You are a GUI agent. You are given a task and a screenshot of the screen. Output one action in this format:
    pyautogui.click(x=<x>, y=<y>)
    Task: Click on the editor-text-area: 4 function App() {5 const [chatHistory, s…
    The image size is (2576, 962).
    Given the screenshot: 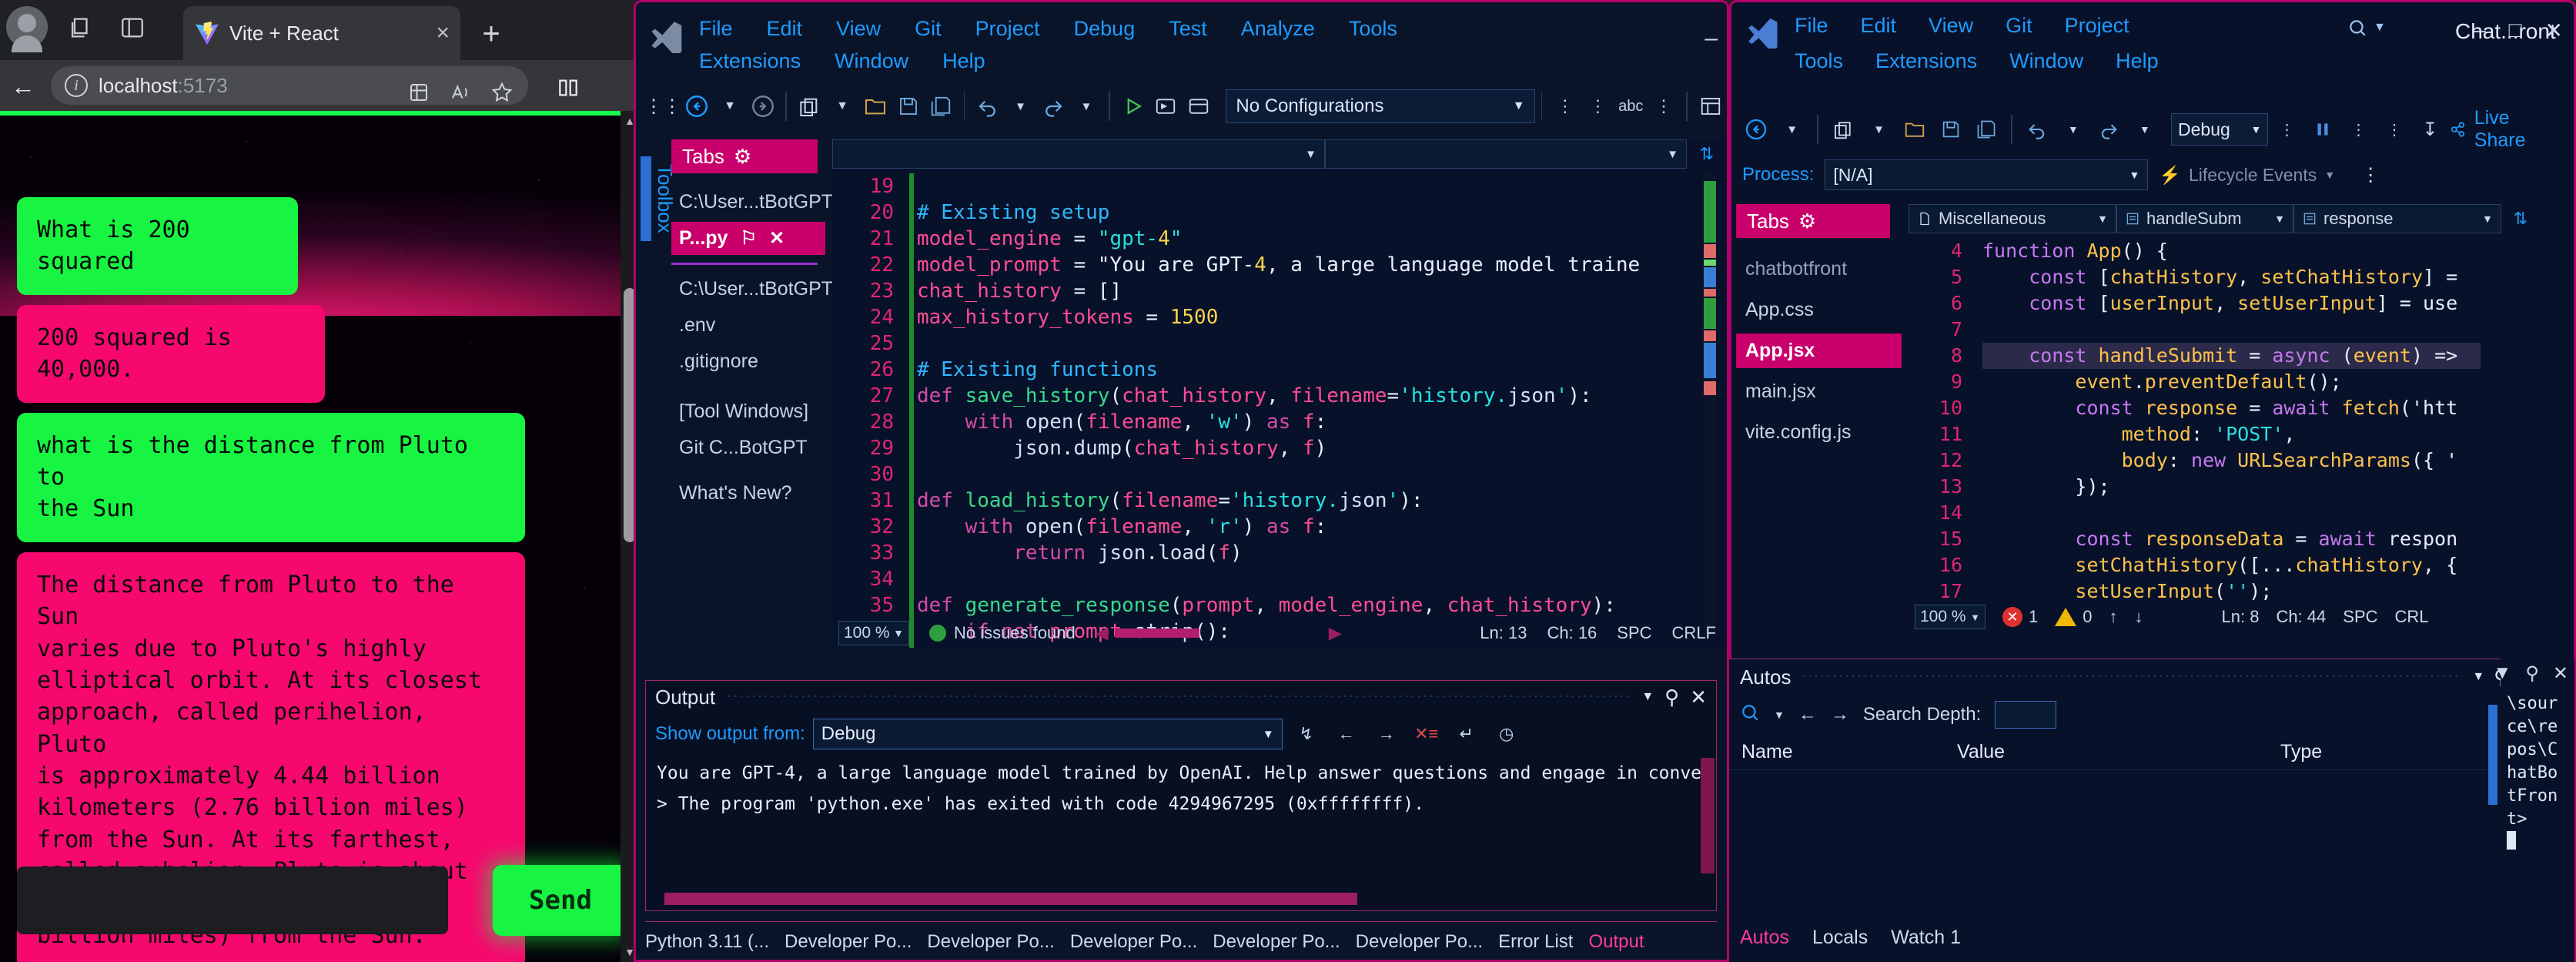 What is the action you would take?
    pyautogui.click(x=2241, y=419)
    